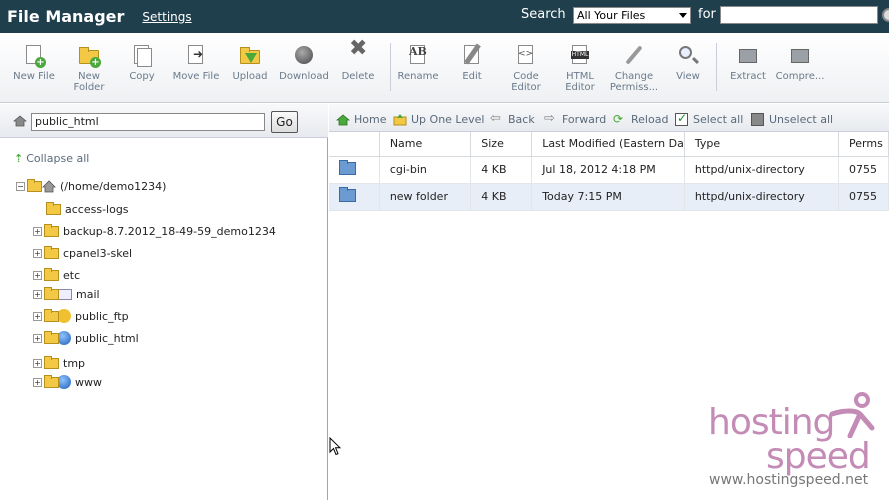 Image resolution: width=889 pixels, height=500 pixels. Describe the element at coordinates (250, 63) in the screenshot. I see `upload-button: Upload` at that location.